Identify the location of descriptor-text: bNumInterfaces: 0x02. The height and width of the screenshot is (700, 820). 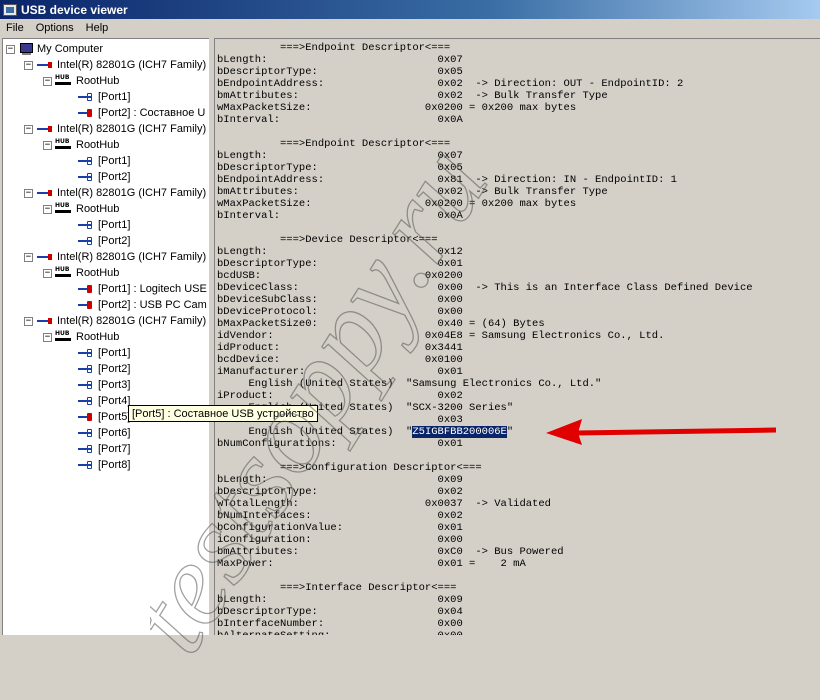
(340, 516).